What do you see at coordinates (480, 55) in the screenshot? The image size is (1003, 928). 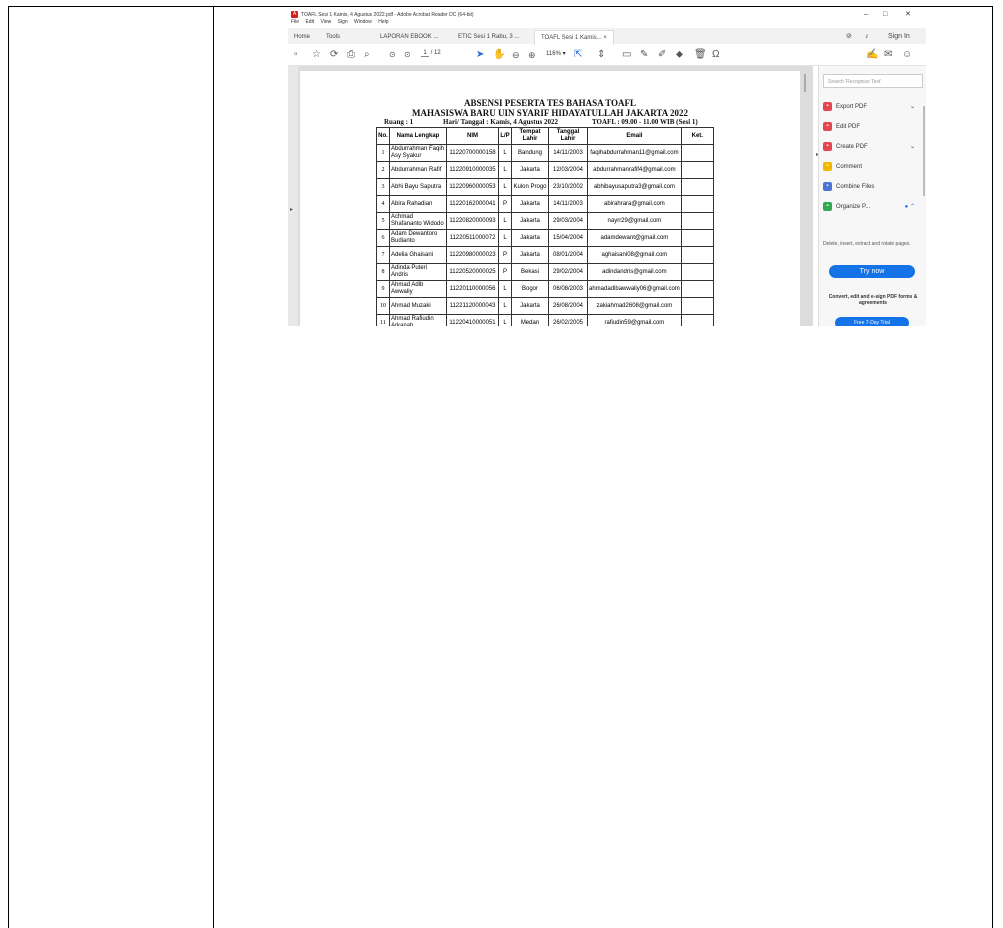 I see `select-arrow-icon: ➤` at bounding box center [480, 55].